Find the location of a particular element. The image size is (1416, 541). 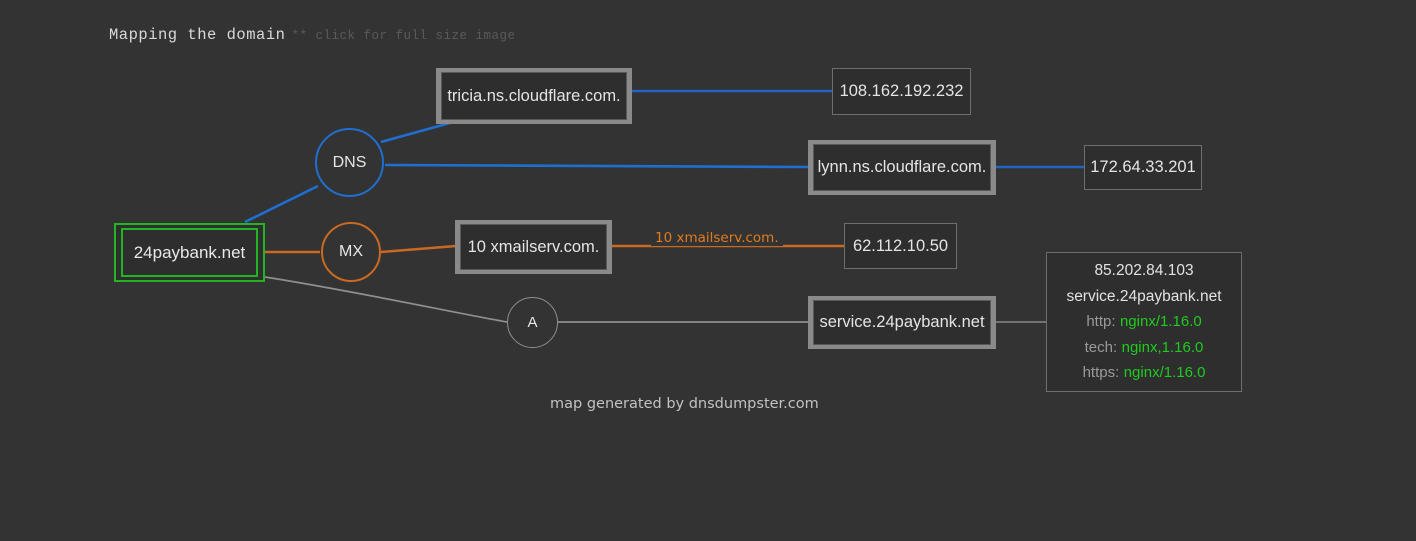

service-info-row-tech: tech: nginx,1.16.0 is located at coordinates (1144, 348).